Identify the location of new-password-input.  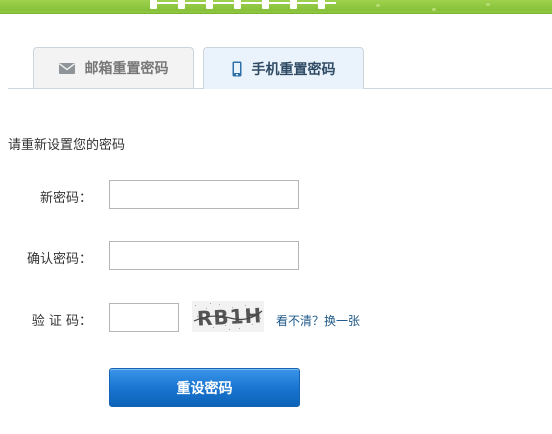
(204, 194).